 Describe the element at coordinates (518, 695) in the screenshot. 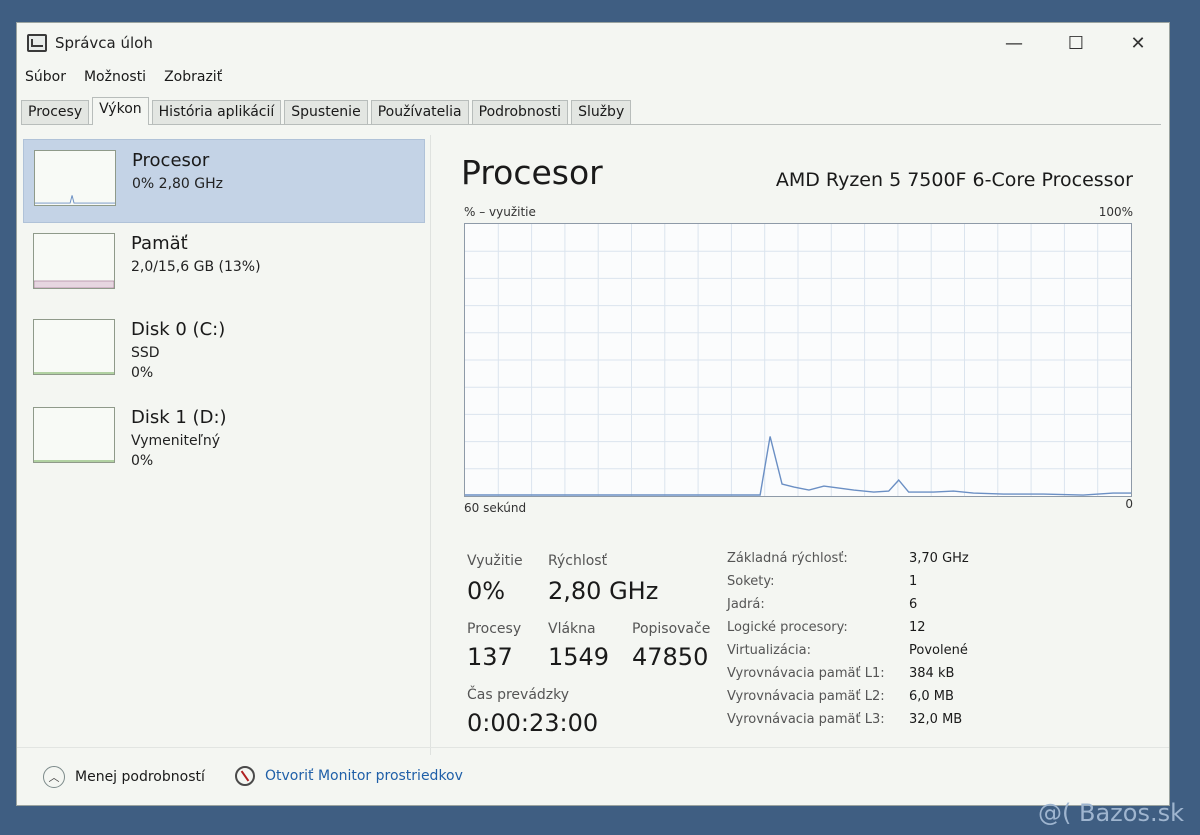

I see `uptime-label: Čas prevádzky` at that location.